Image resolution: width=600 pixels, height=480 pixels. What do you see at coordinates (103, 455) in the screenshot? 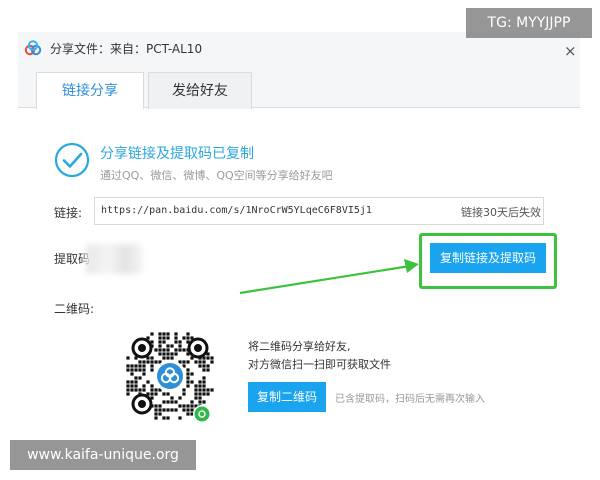
I see `watermark-site: www.kaifa-unique.org` at bounding box center [103, 455].